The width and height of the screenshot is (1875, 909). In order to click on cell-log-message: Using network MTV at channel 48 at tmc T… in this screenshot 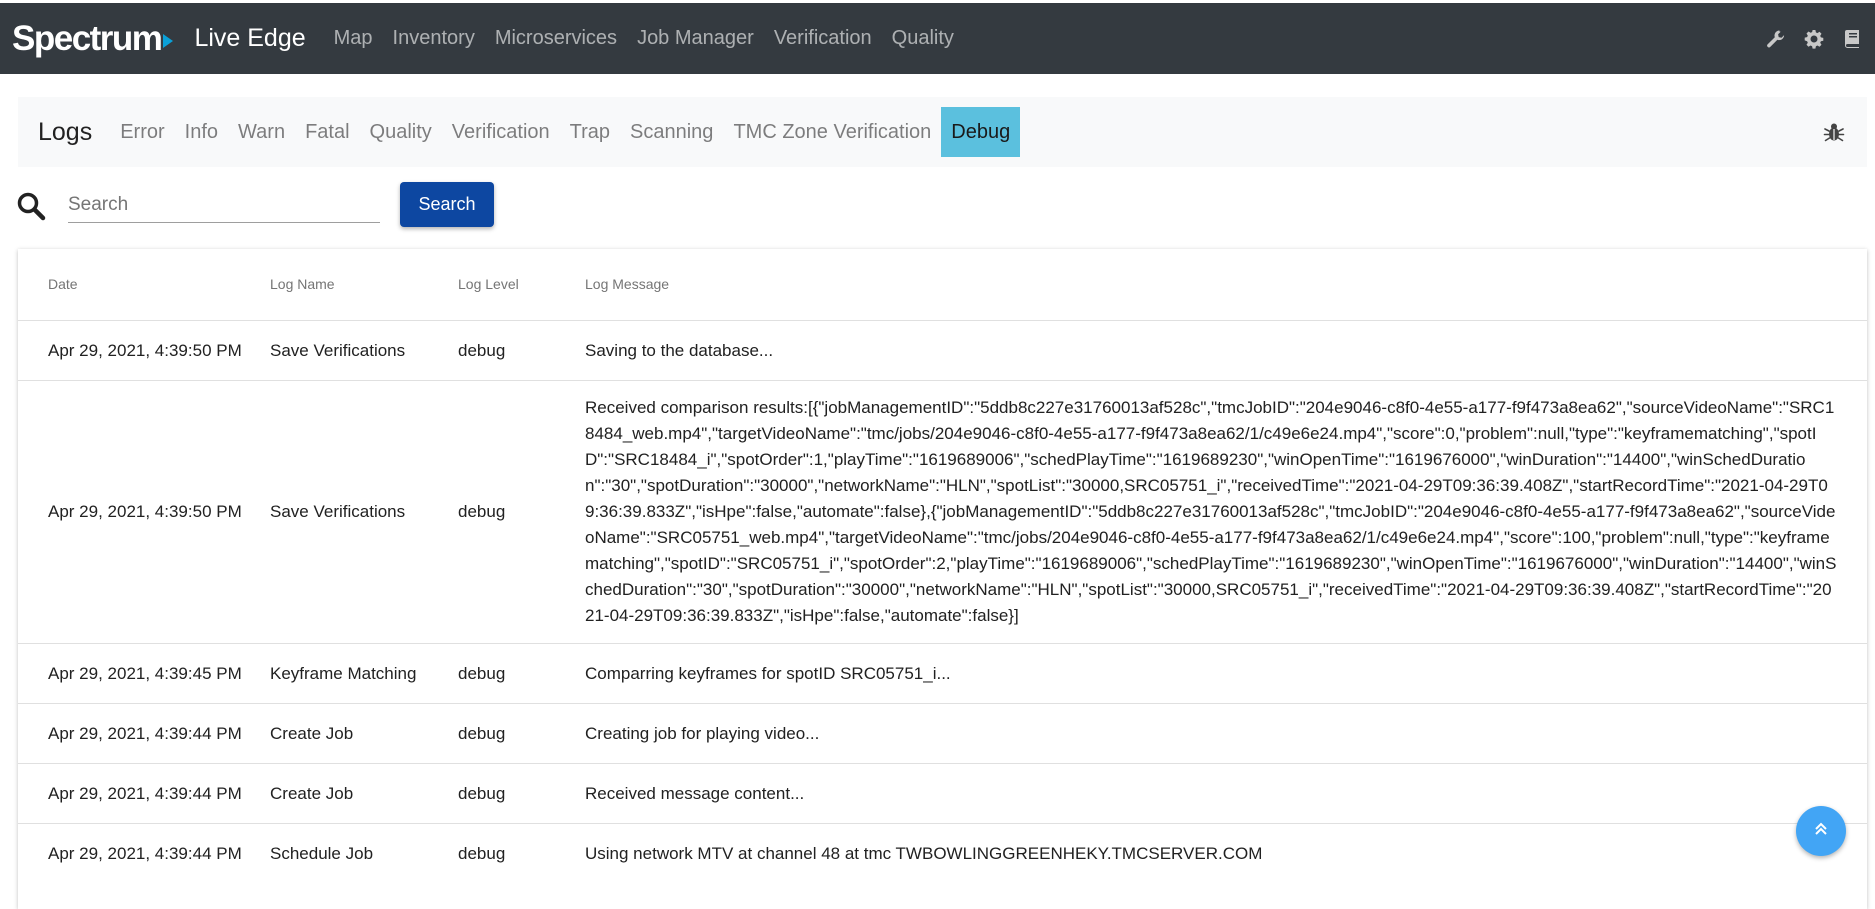, I will do `click(1225, 853)`.